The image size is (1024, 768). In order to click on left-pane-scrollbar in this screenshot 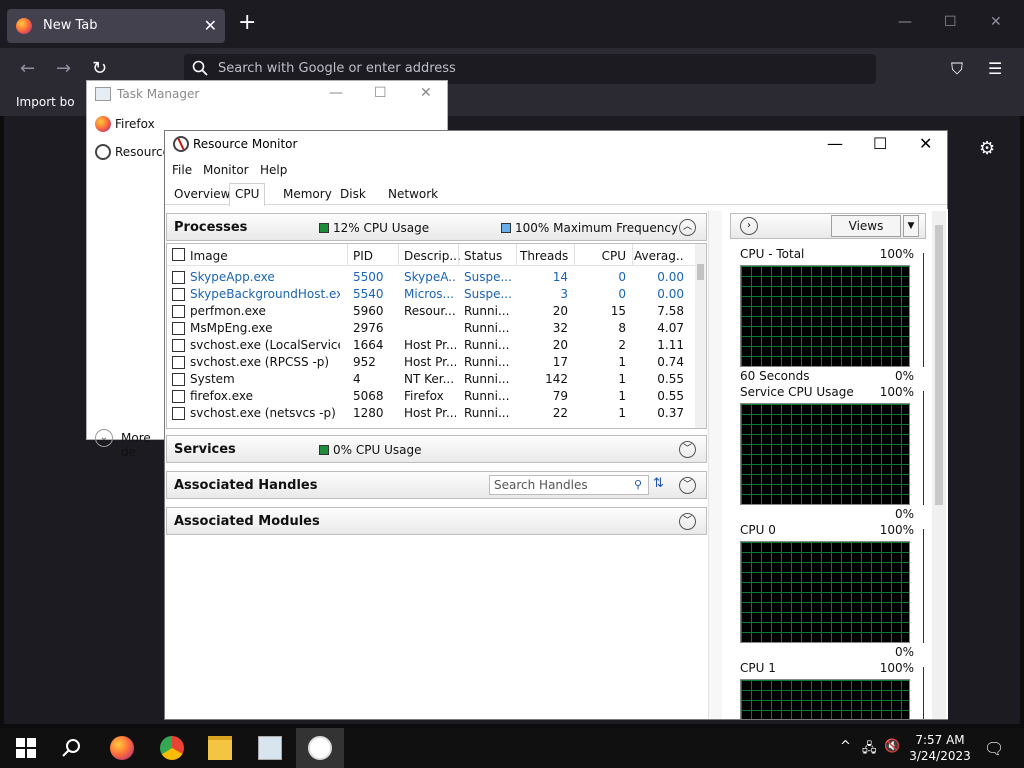, I will do `click(715, 465)`.